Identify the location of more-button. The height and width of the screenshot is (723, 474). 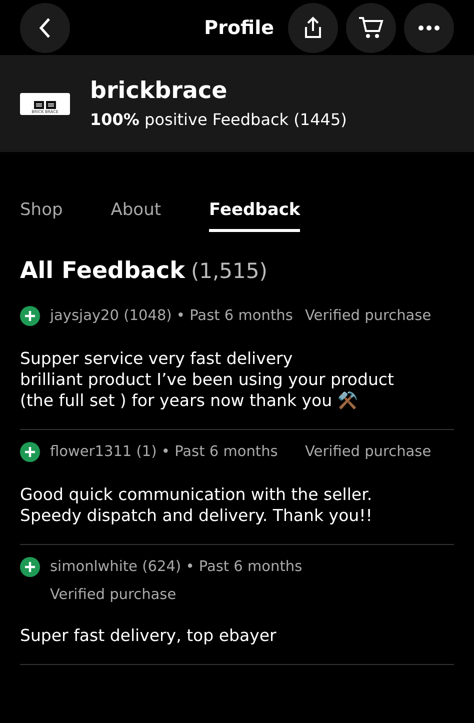
(429, 27).